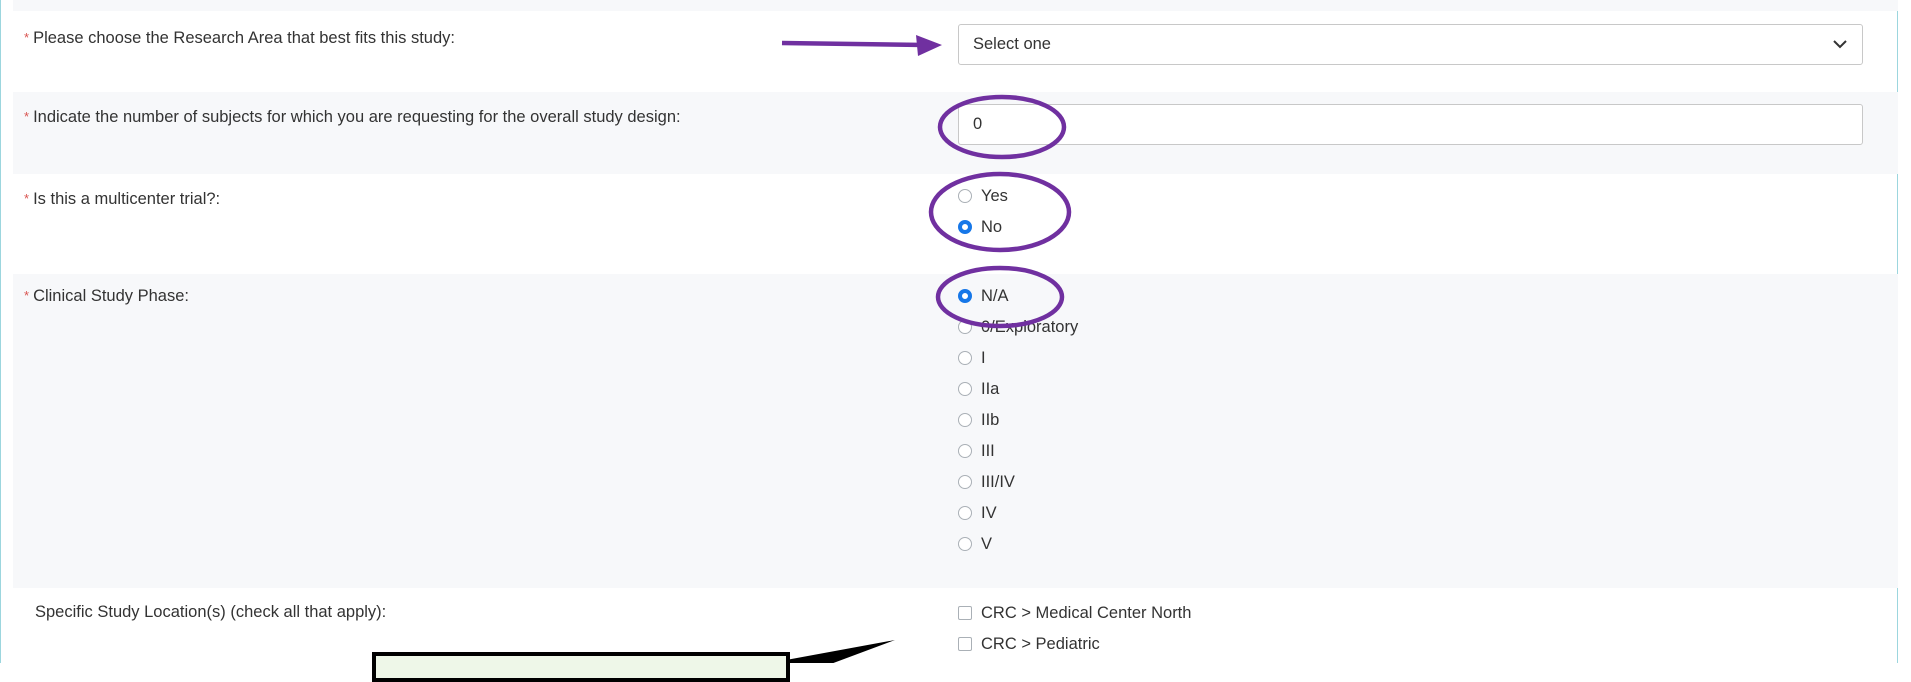 This screenshot has width=1911, height=682. Describe the element at coordinates (955, 5) in the screenshot. I see `top-strip` at that location.